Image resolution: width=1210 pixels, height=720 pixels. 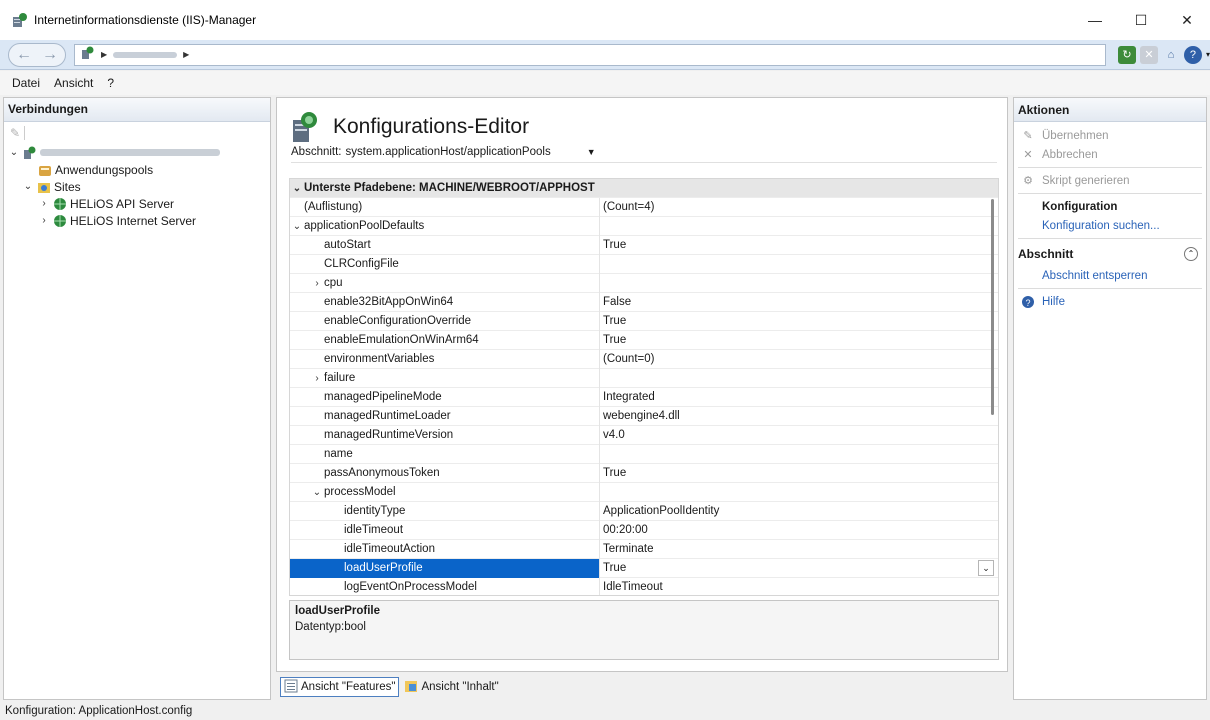 I want to click on property-name-cell: identityType, so click(x=445, y=511).